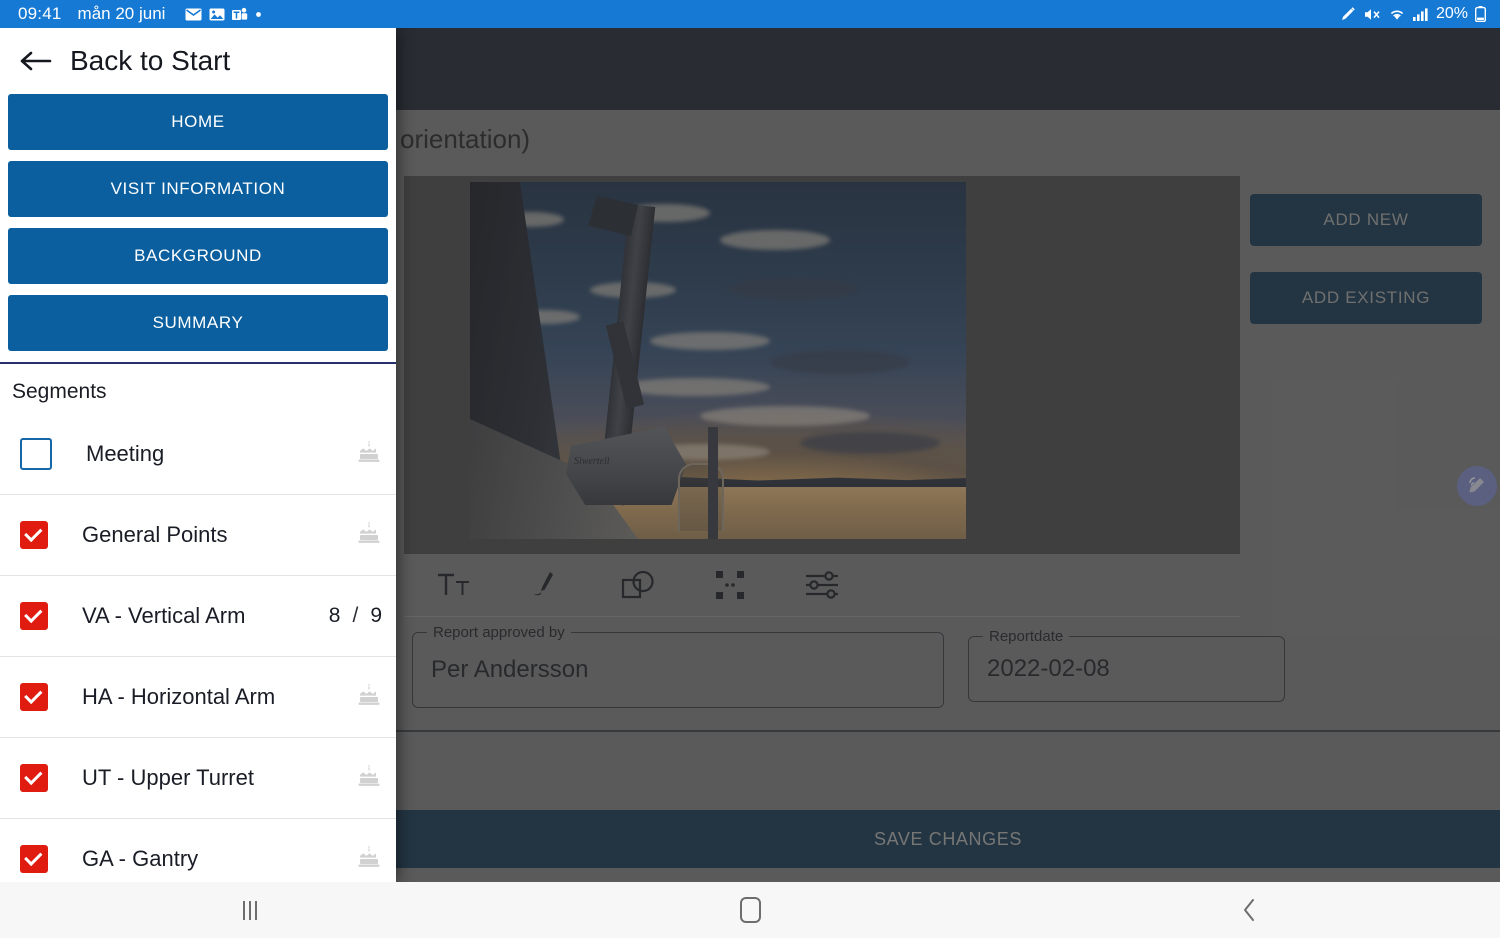 This screenshot has height=938, width=1500. I want to click on segment-label: General Points, so click(155, 534).